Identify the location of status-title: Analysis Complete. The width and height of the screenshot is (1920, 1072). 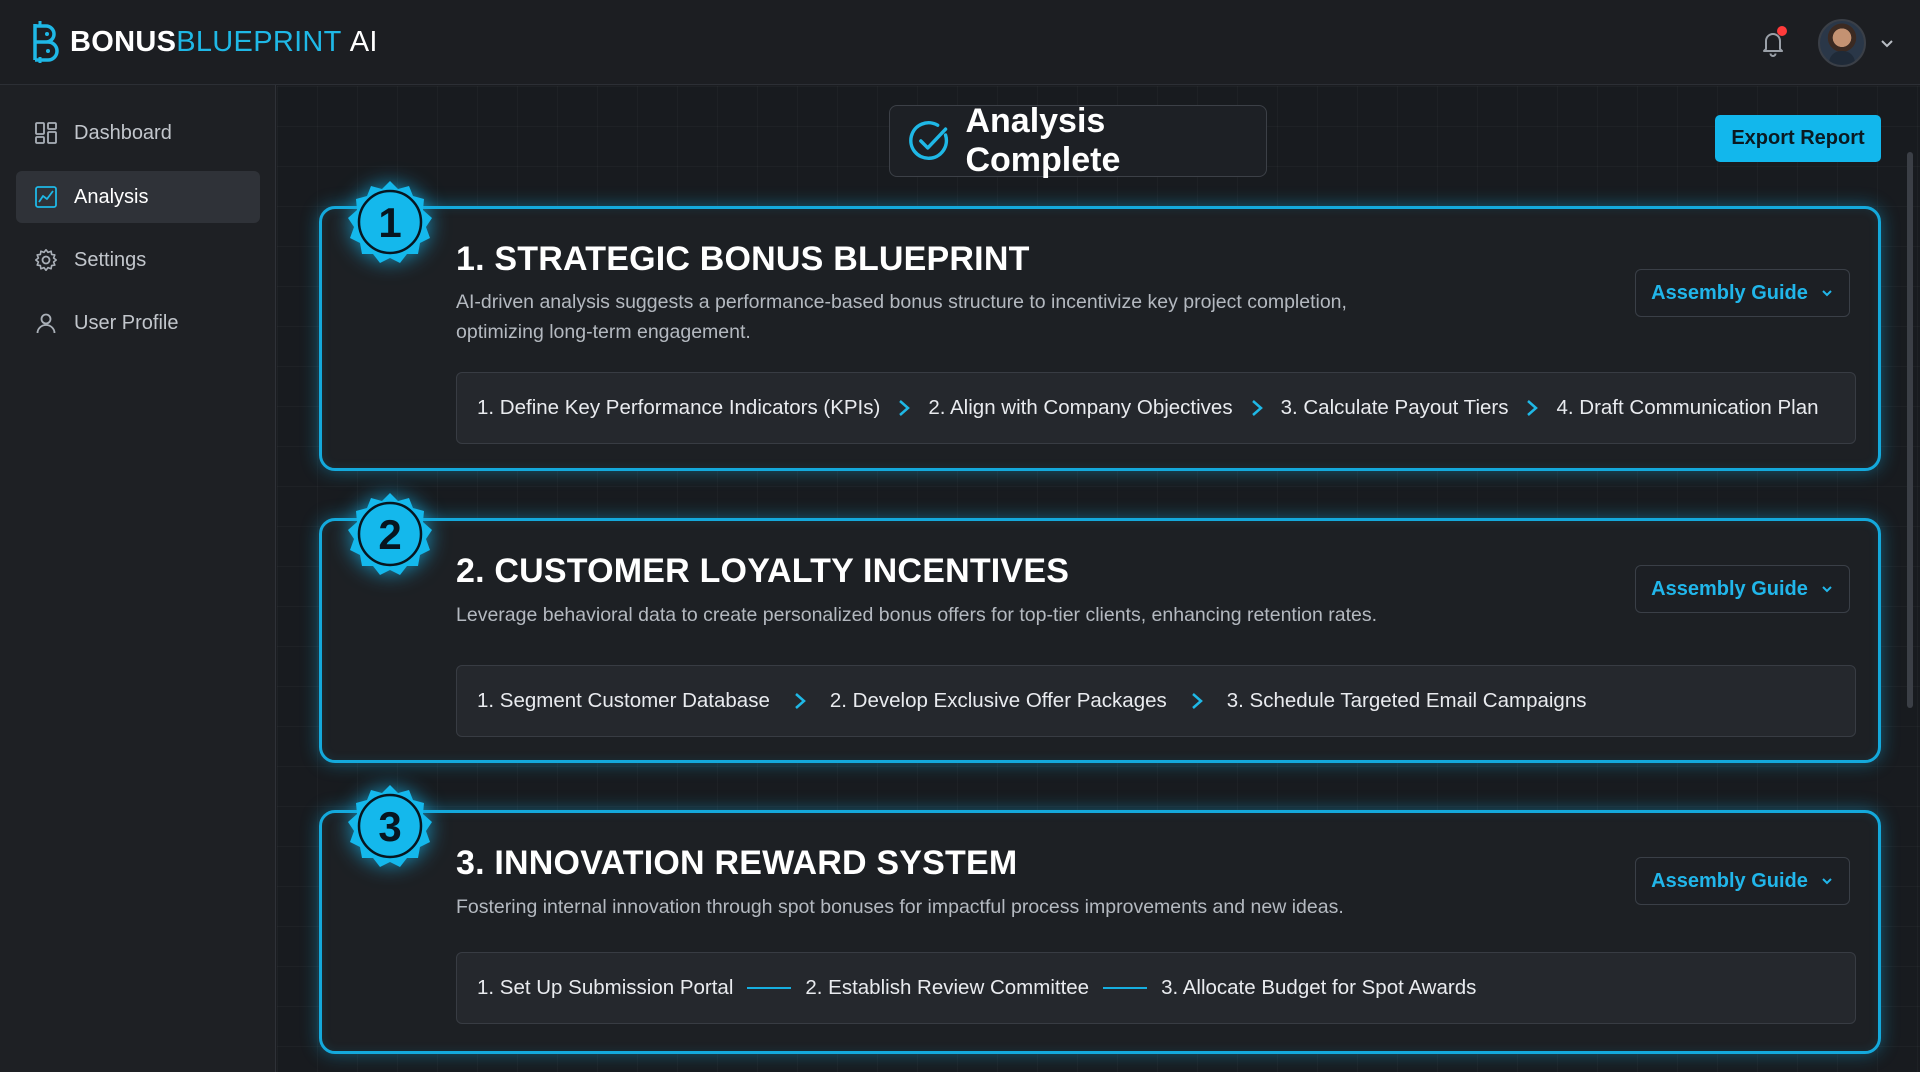
(1043, 140).